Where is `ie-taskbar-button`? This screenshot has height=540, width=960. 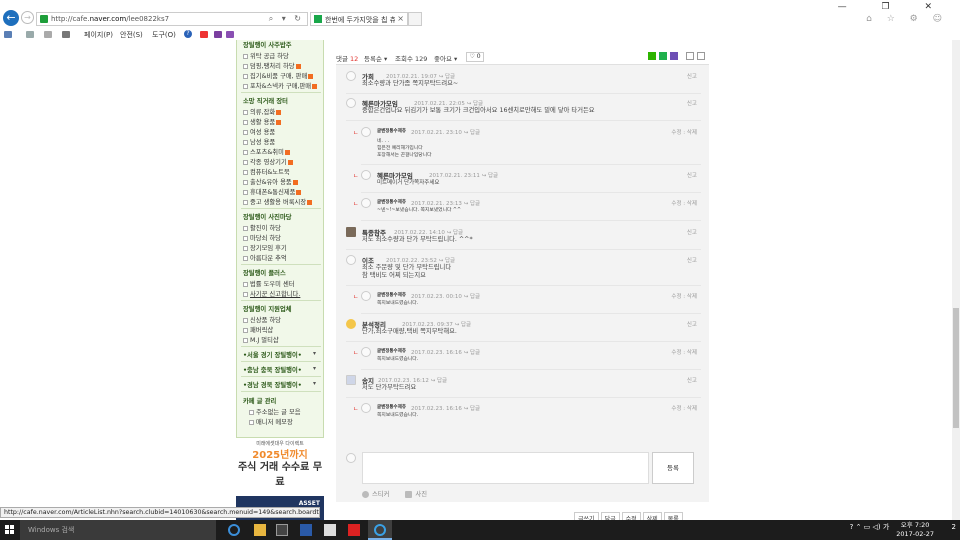 ie-taskbar-button is located at coordinates (380, 530).